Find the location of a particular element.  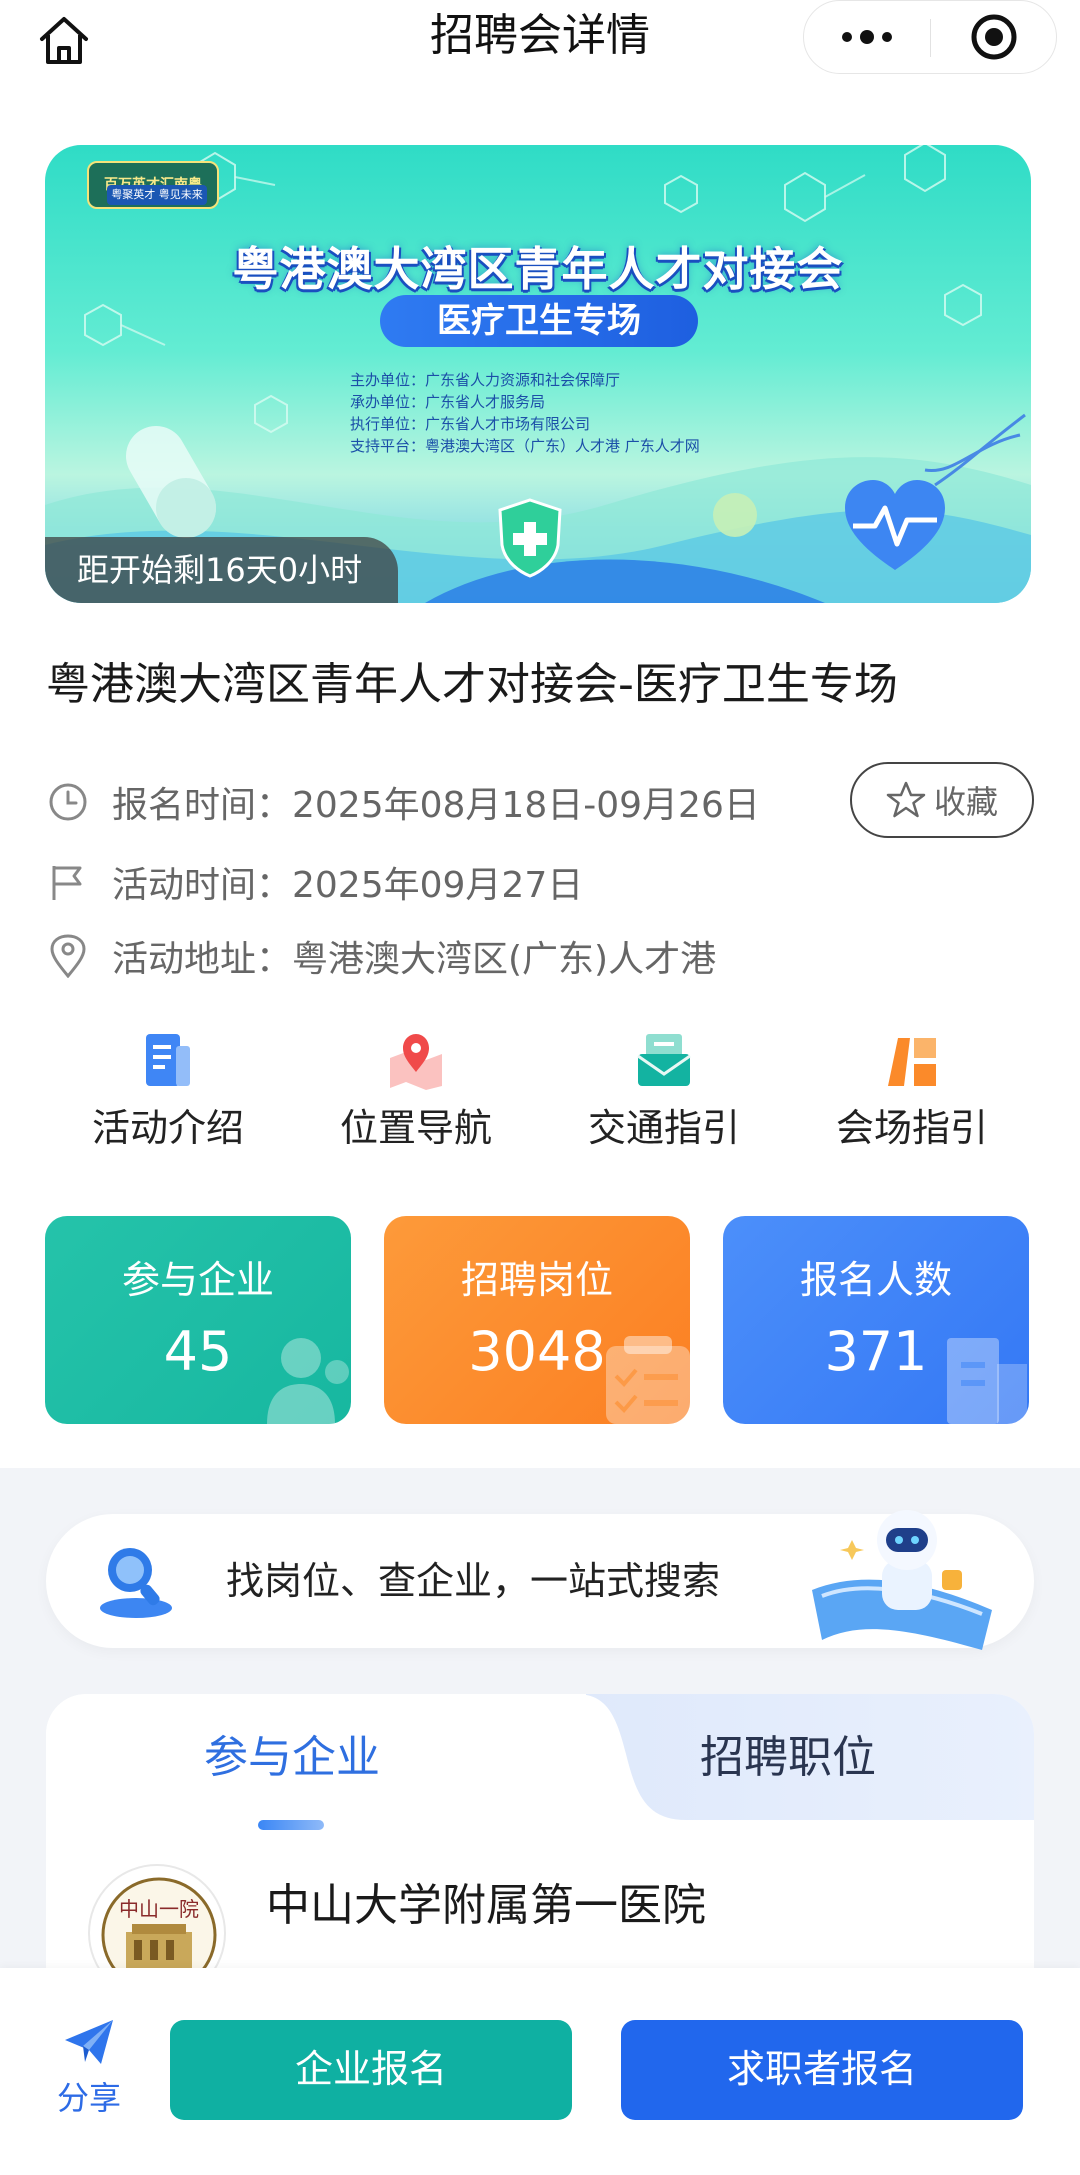

share-label: 分享 is located at coordinates (88, 2098).